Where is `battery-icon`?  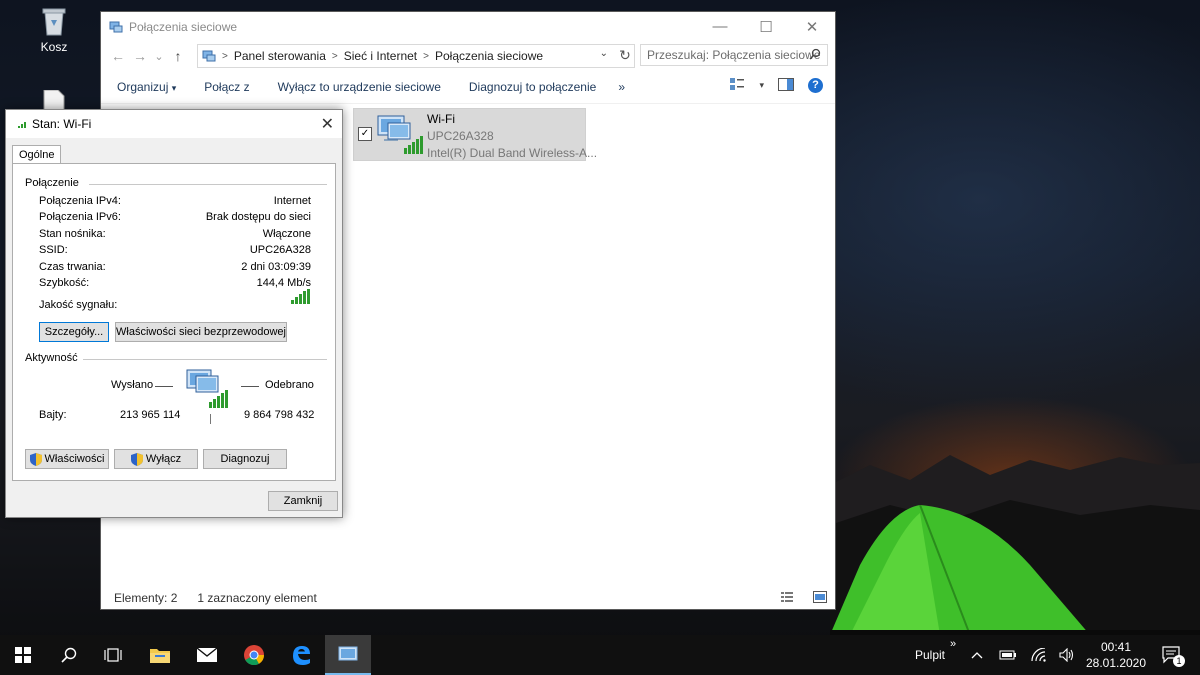
battery-icon is located at coordinates (1007, 655).